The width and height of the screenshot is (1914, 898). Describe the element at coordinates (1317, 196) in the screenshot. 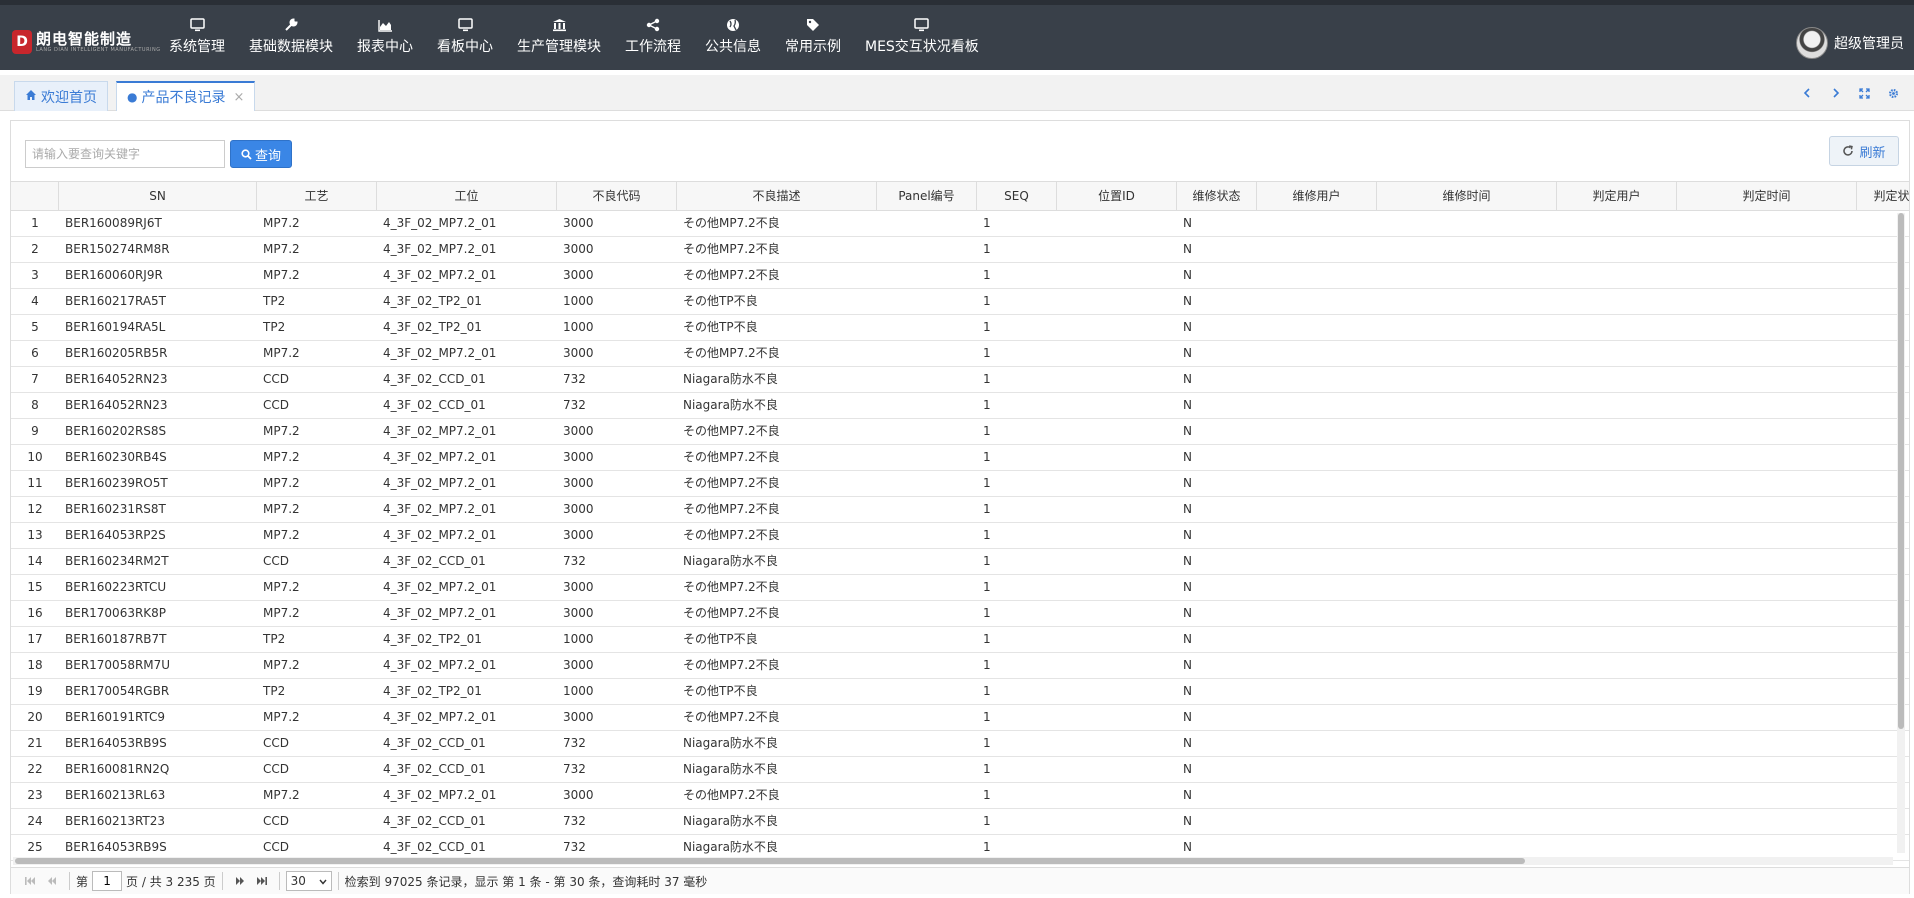

I see `column-header: 维修用户` at that location.